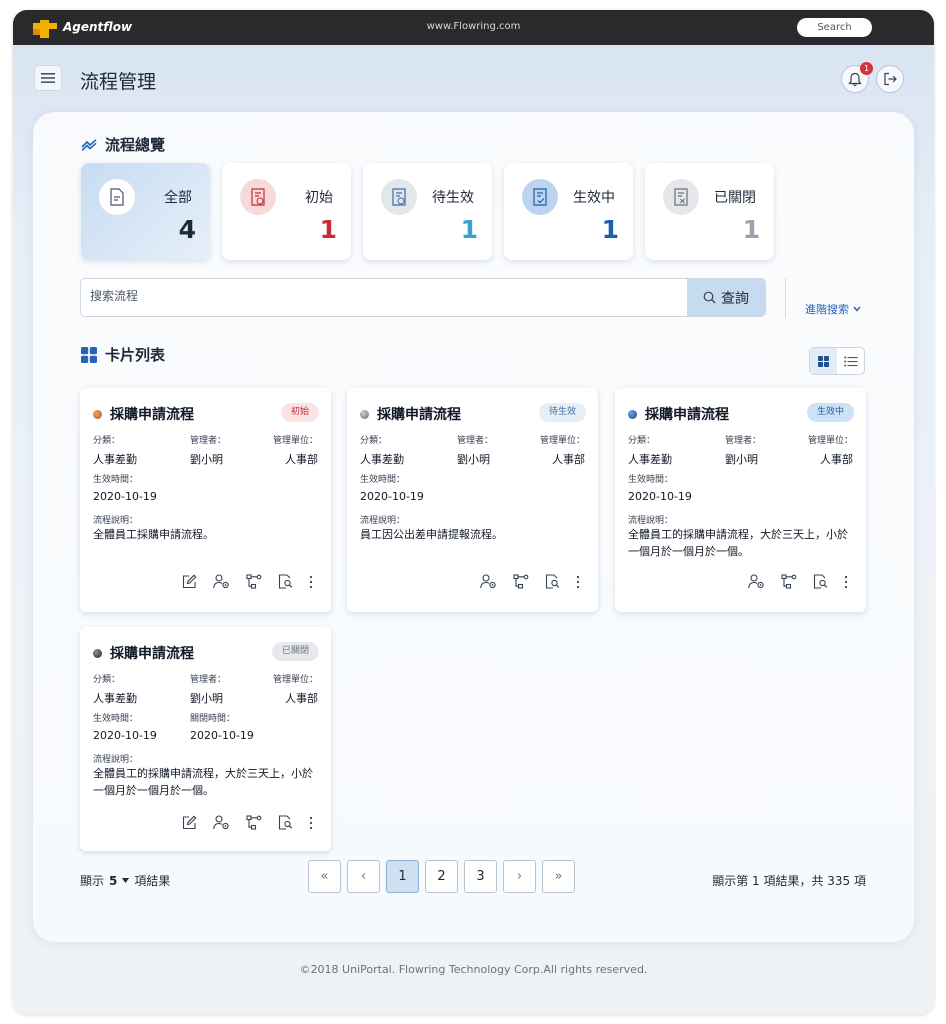 The width and height of the screenshot is (946, 1024). I want to click on page-size-select: 5, so click(113, 881).